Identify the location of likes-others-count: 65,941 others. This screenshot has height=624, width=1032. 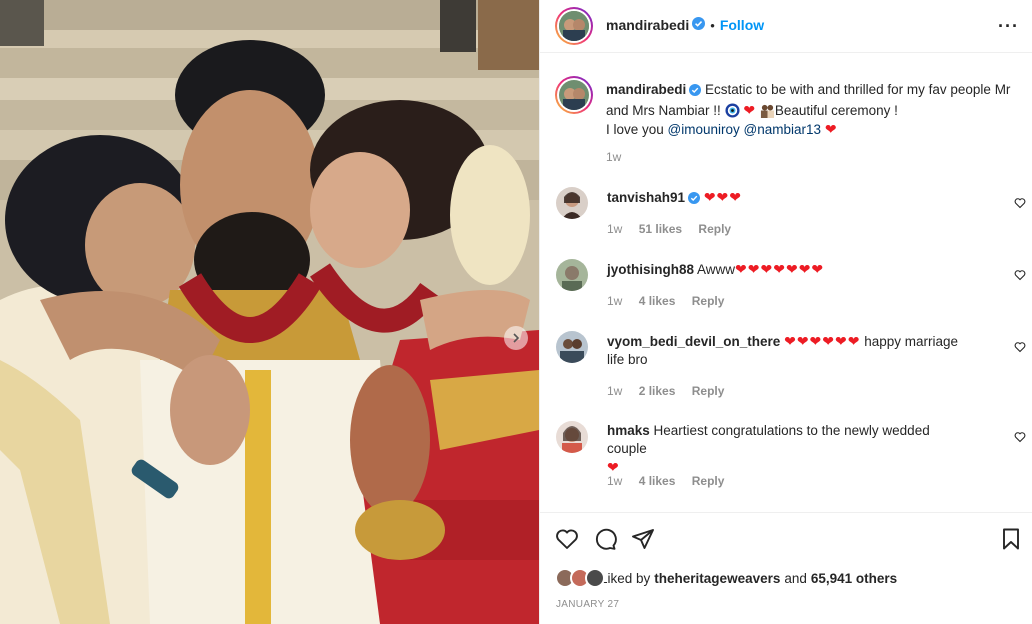
(854, 578).